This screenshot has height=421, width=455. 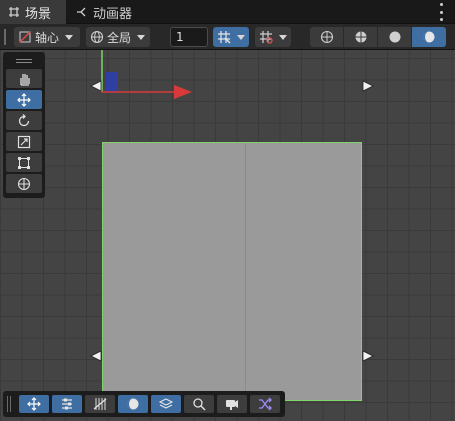 What do you see at coordinates (14, 12) in the screenshot?
I see `grid-icon` at bounding box center [14, 12].